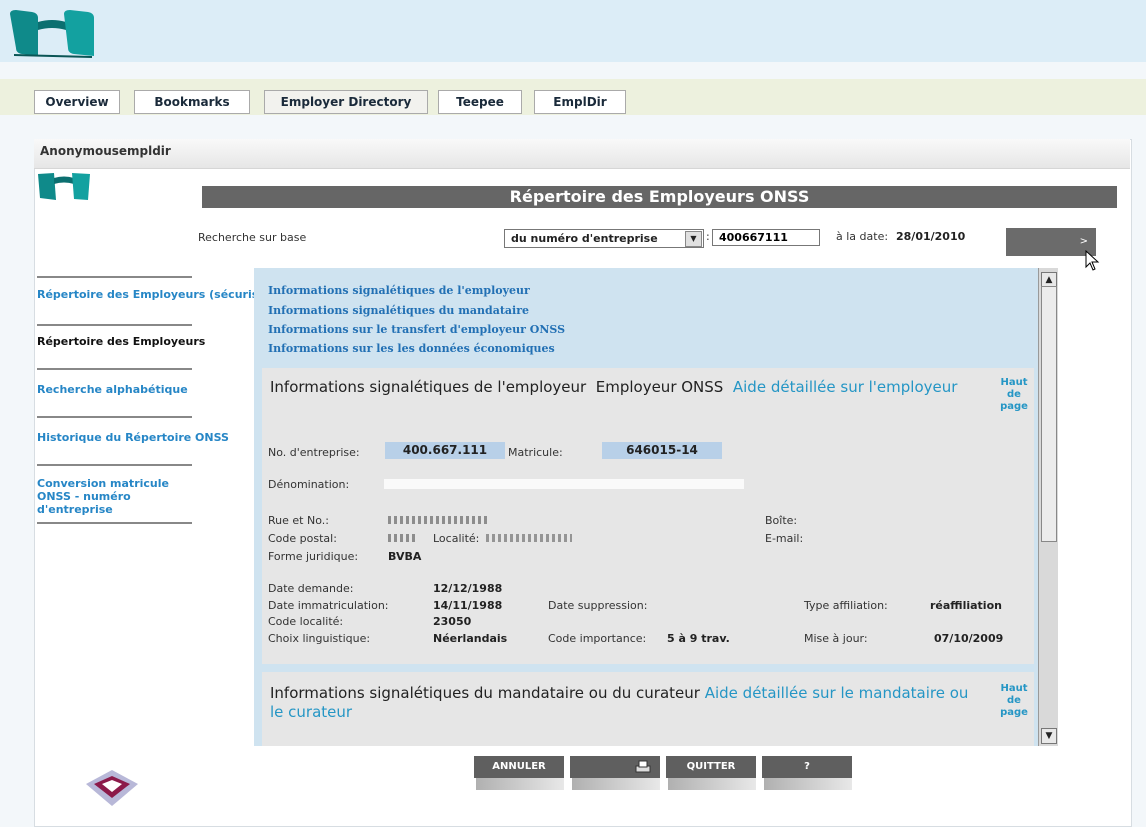 The width and height of the screenshot is (1146, 827). I want to click on section-subtitle: Employeur ONSS, so click(659, 387).